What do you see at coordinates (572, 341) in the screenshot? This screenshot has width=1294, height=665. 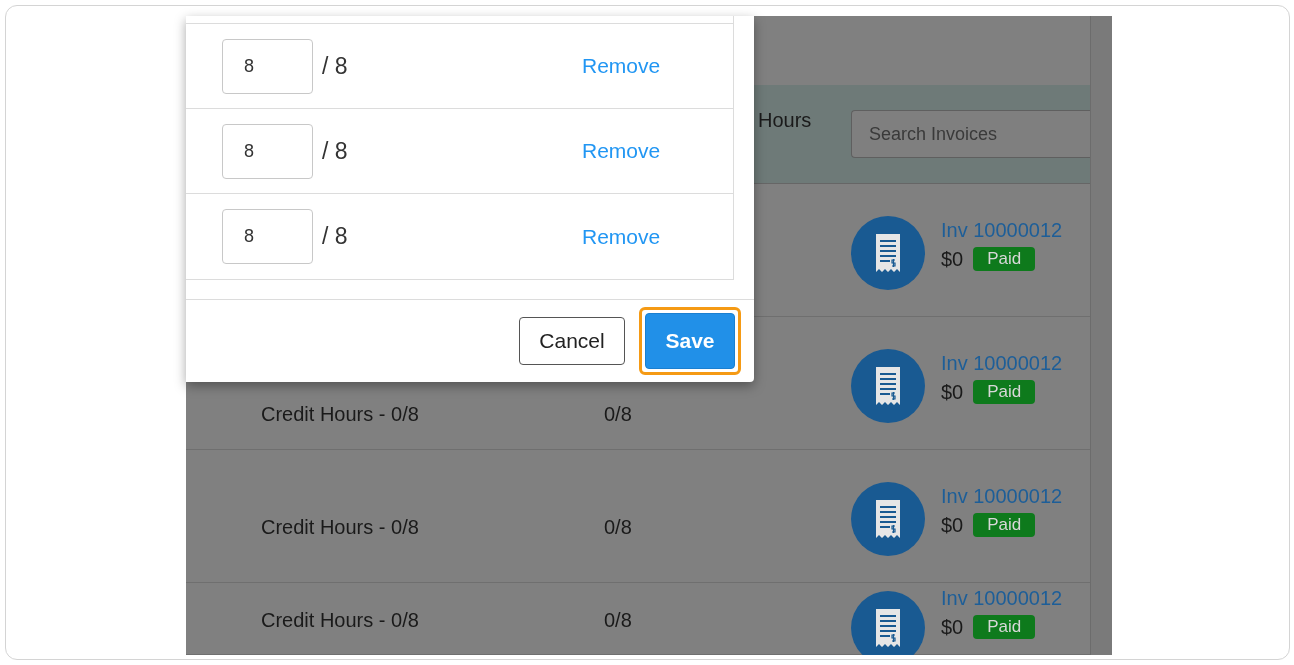 I see `cancel-button: Cancel` at bounding box center [572, 341].